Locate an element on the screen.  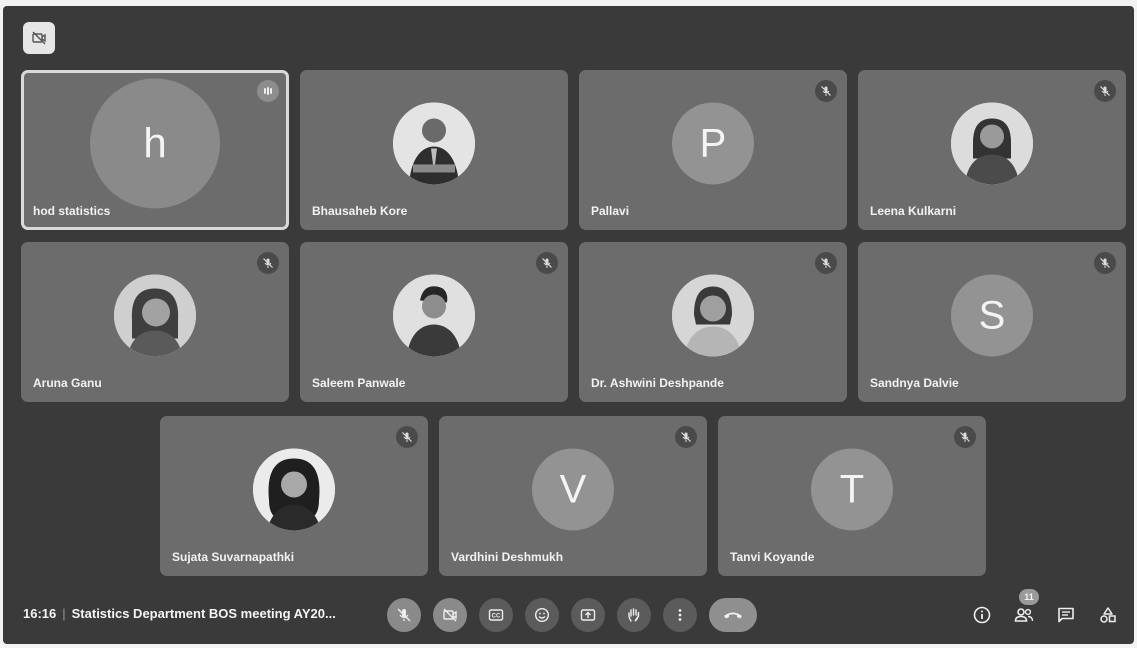
info-icon is located at coordinates (982, 615).